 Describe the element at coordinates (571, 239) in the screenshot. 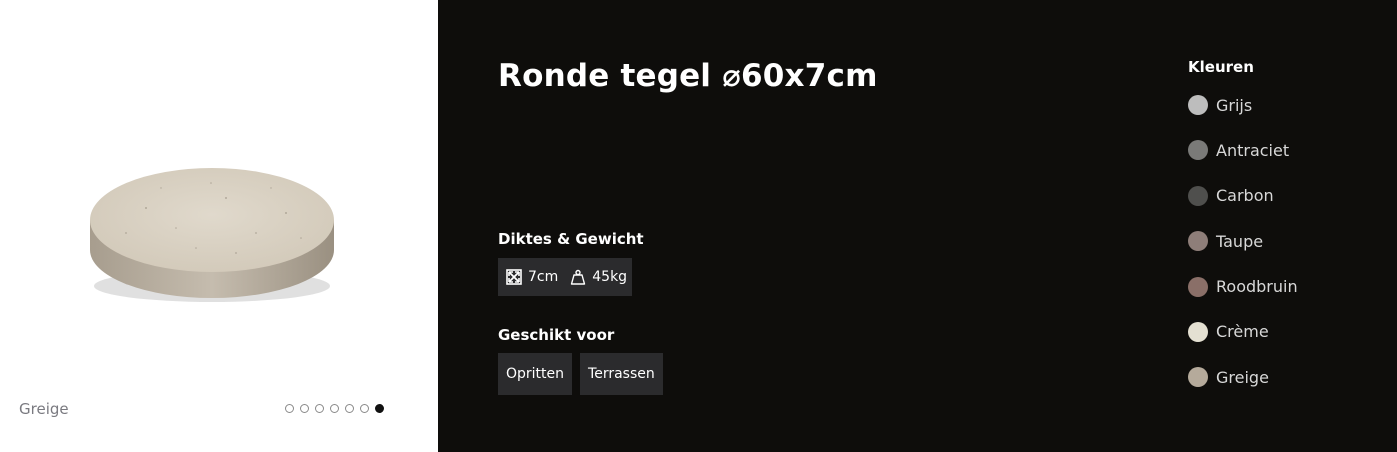

I see `specs-heading: Diktes & Gewicht` at that location.